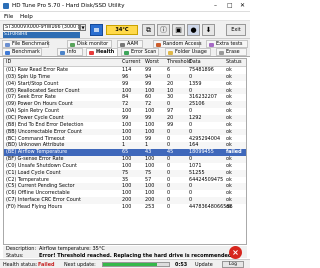 The width and height of the screenshot is (320, 268). I want to click on table-row: (C6) Offline Uncorrectable 100 100 0 0 ok, so click(125, 193).